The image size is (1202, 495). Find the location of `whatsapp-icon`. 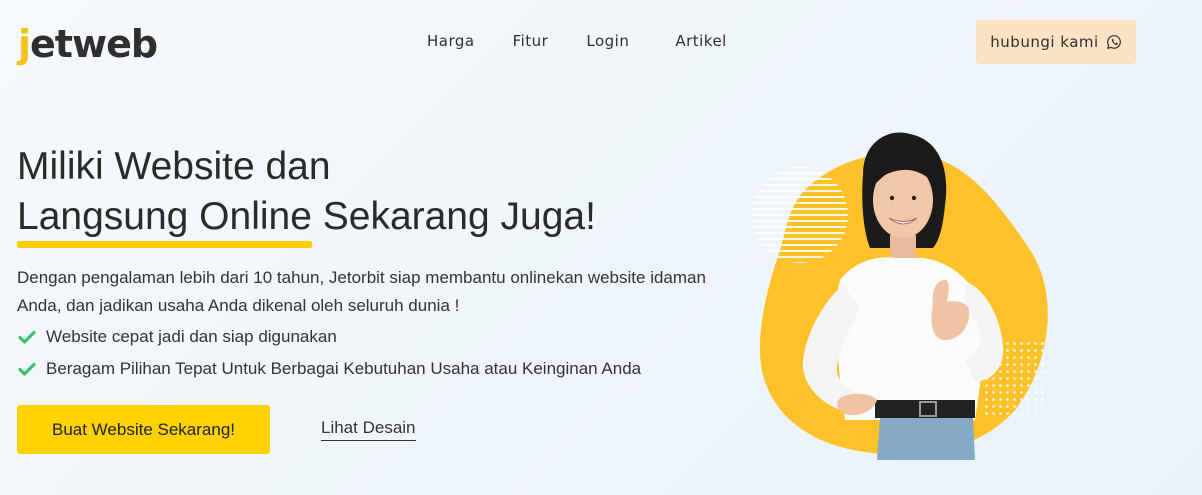

whatsapp-icon is located at coordinates (1113, 42).